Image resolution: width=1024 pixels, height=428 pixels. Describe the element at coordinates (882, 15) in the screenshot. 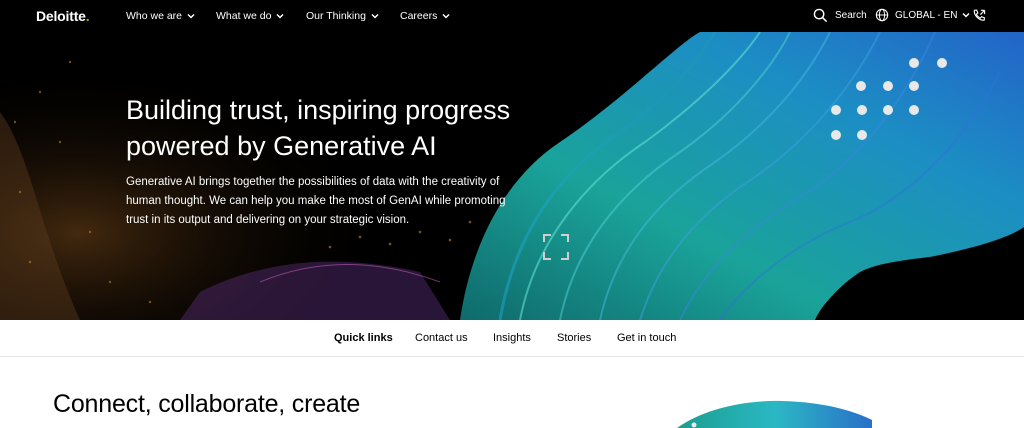

I see `globe-icon` at that location.